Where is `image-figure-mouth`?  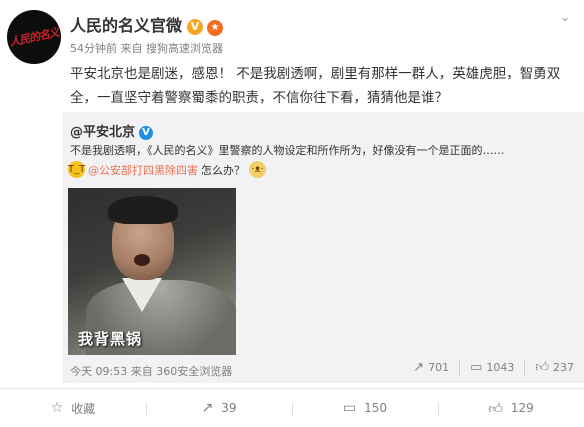
image-figure-mouth is located at coordinates (142, 260).